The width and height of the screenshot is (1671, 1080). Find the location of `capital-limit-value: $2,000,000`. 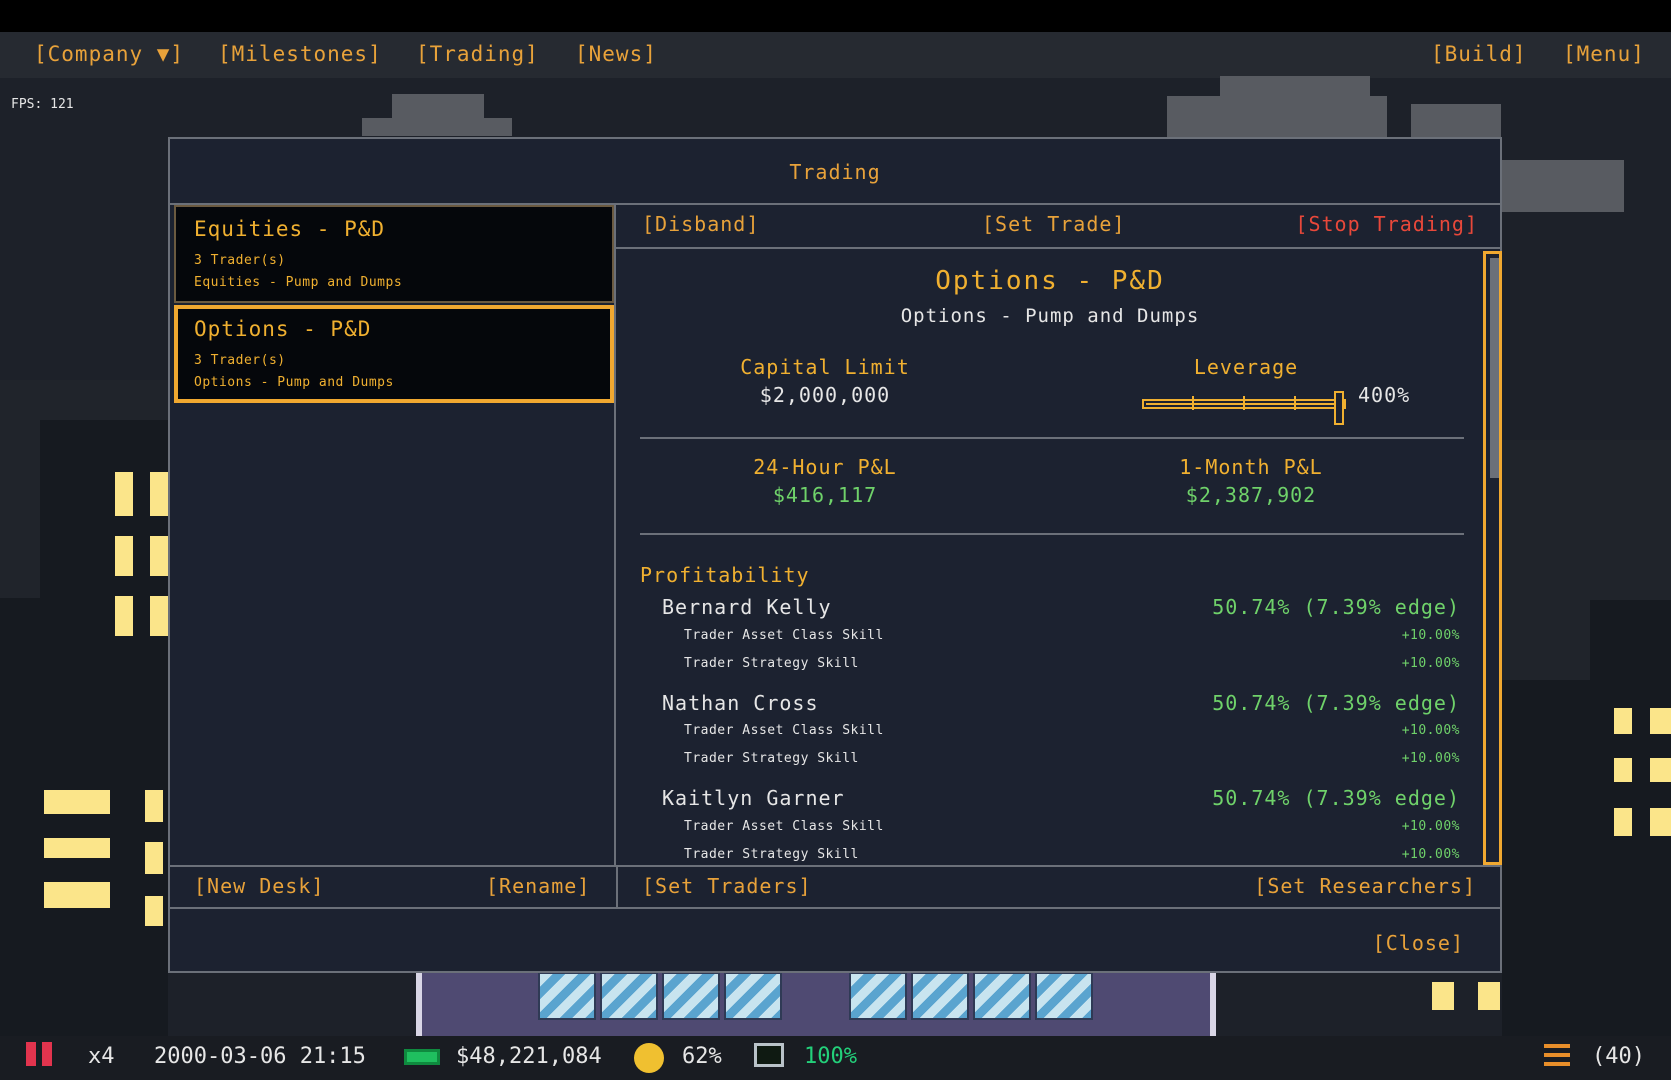

capital-limit-value: $2,000,000 is located at coordinates (825, 395).